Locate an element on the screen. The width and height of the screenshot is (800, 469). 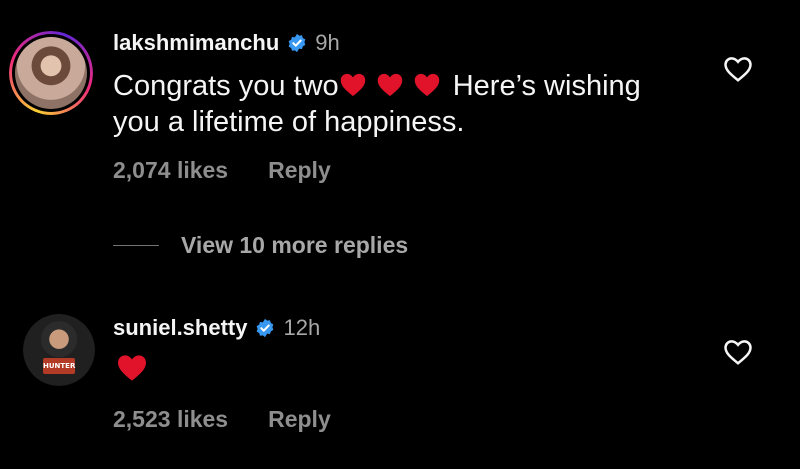
comment-header: suniel.shetty 12h is located at coordinates (216, 328).